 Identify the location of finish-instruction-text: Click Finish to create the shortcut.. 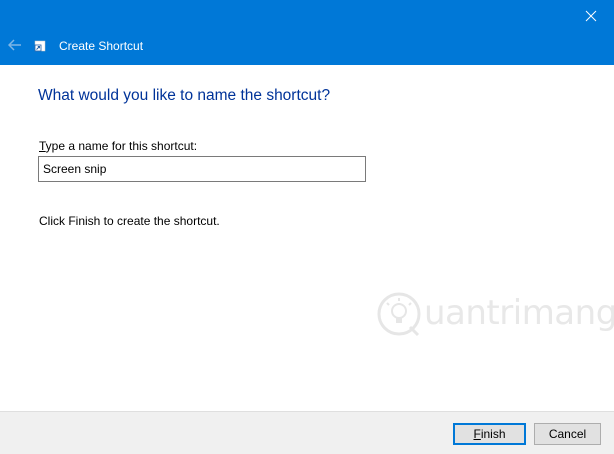
(129, 221).